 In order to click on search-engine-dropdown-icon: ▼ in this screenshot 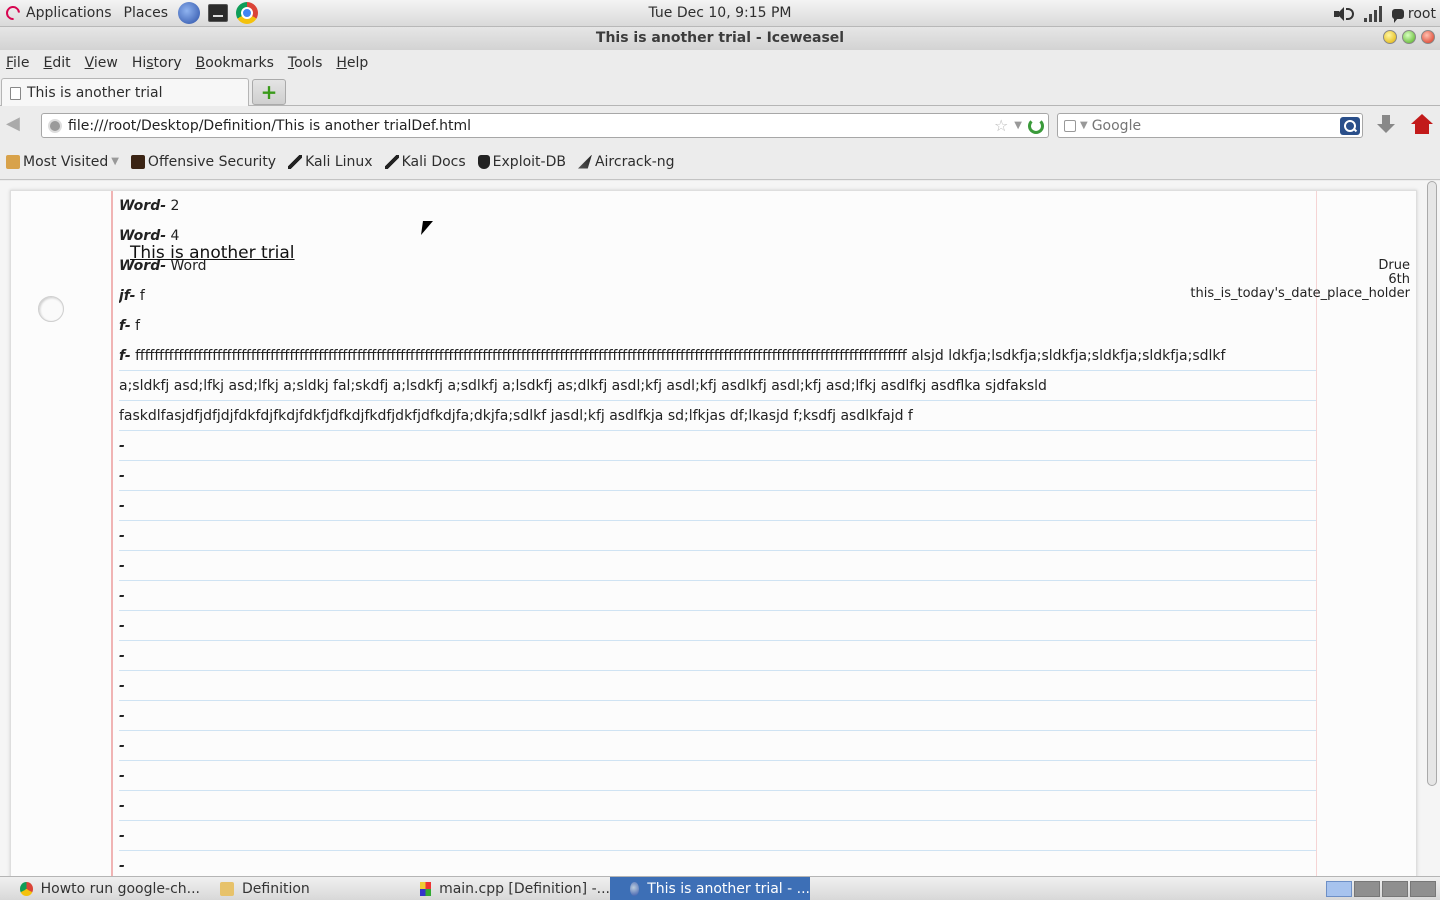, I will do `click(1084, 125)`.